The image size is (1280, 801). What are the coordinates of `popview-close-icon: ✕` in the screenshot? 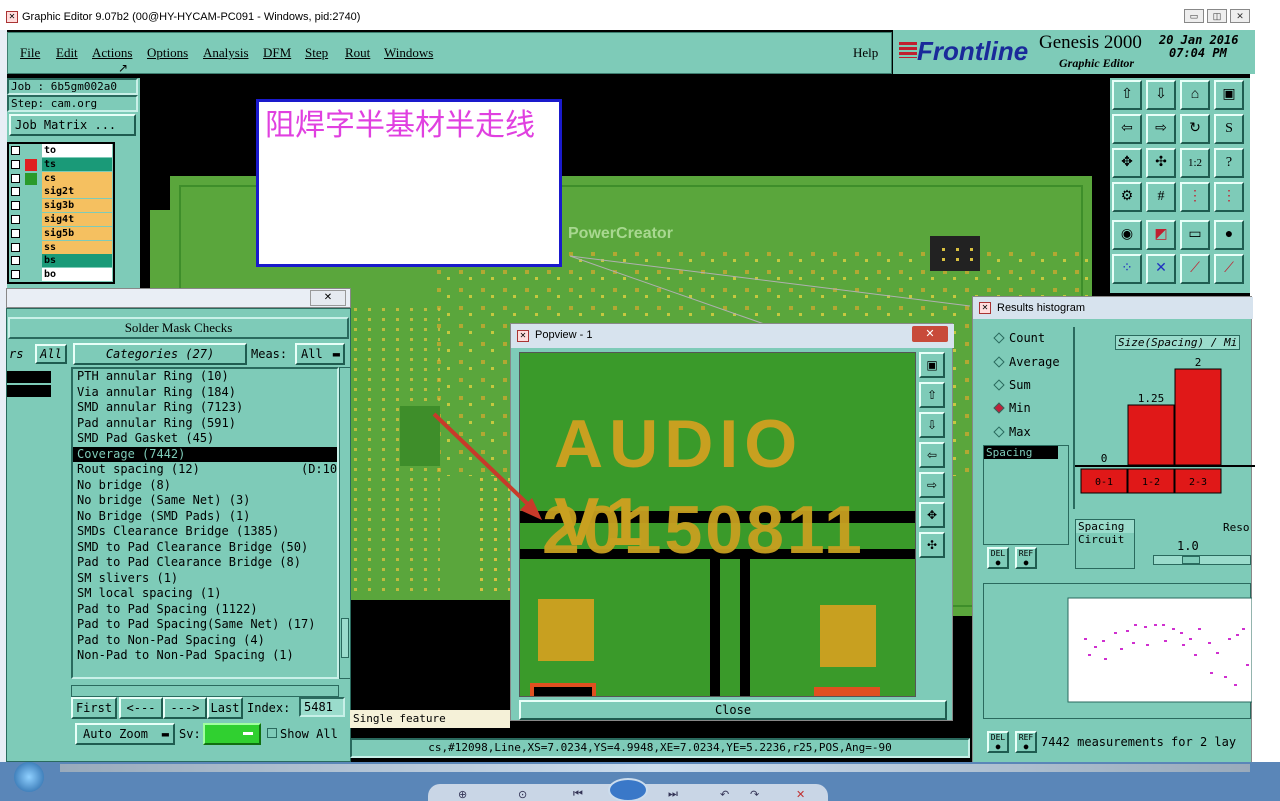 It's located at (930, 334).